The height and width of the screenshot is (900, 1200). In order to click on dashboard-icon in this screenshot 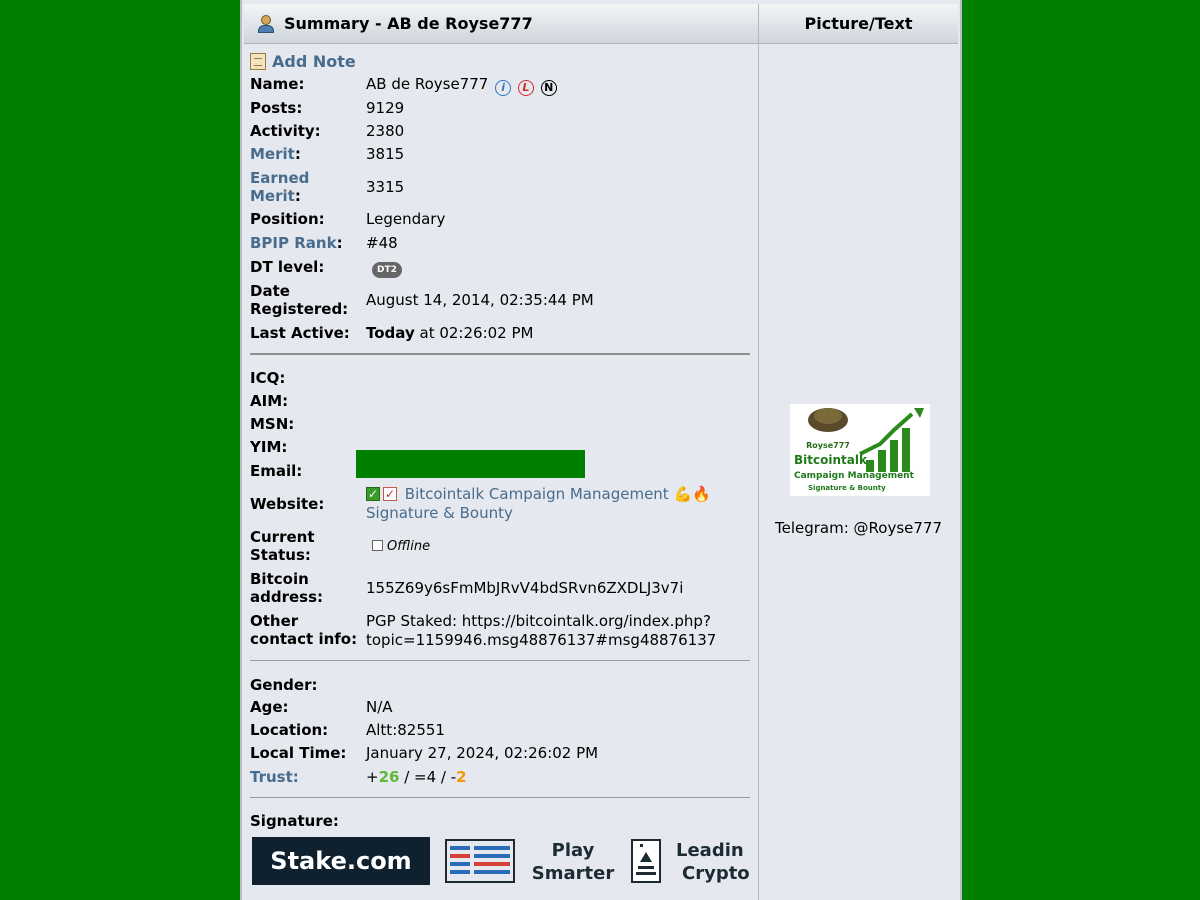, I will do `click(480, 861)`.